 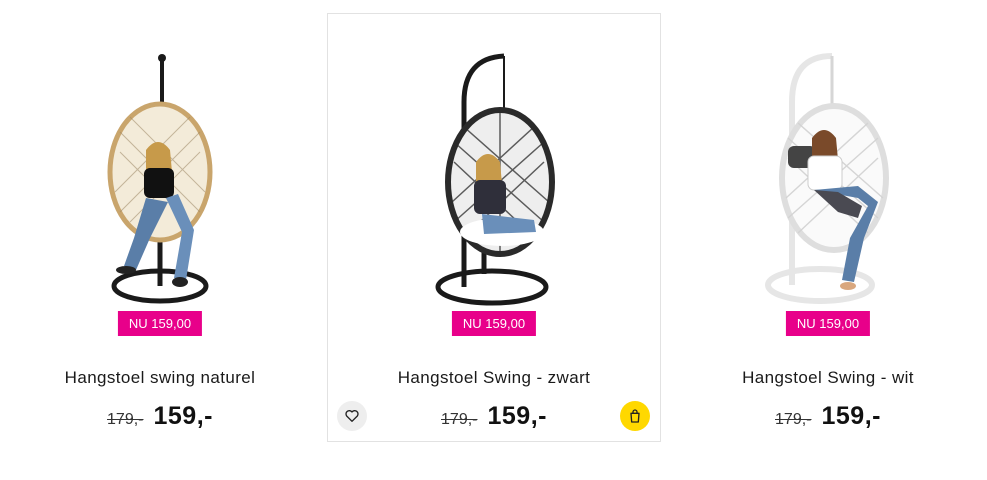 I want to click on shopping-bag-icon, so click(x=635, y=416).